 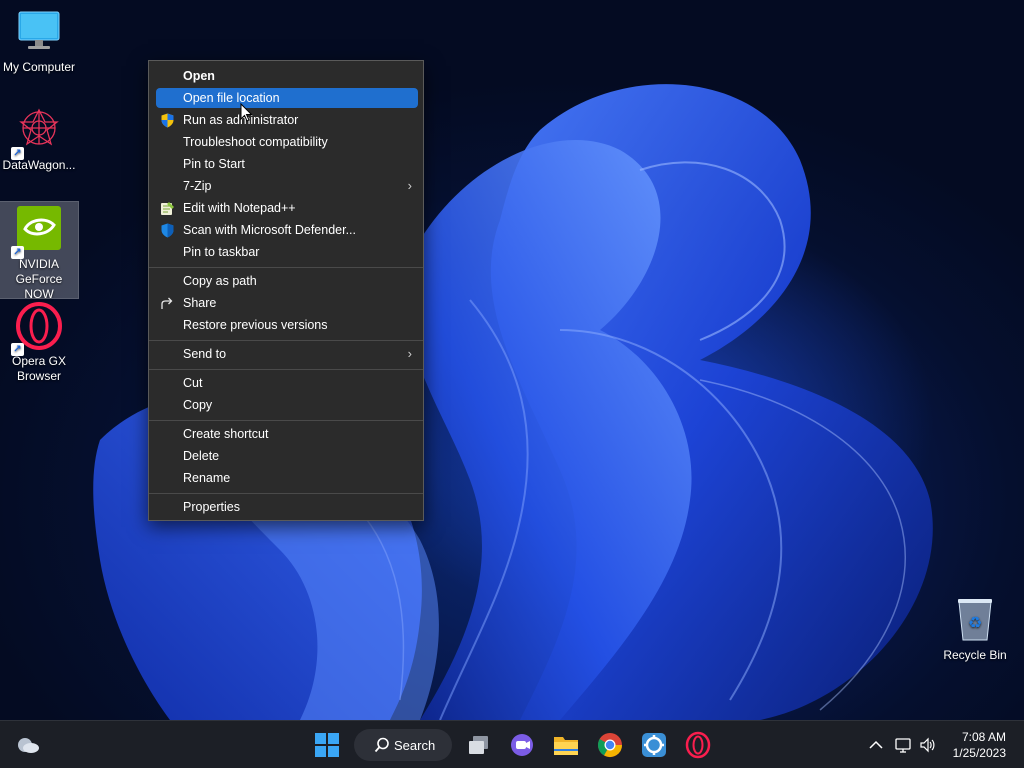 I want to click on menu-item-label: Create shortcut, so click(x=226, y=434).